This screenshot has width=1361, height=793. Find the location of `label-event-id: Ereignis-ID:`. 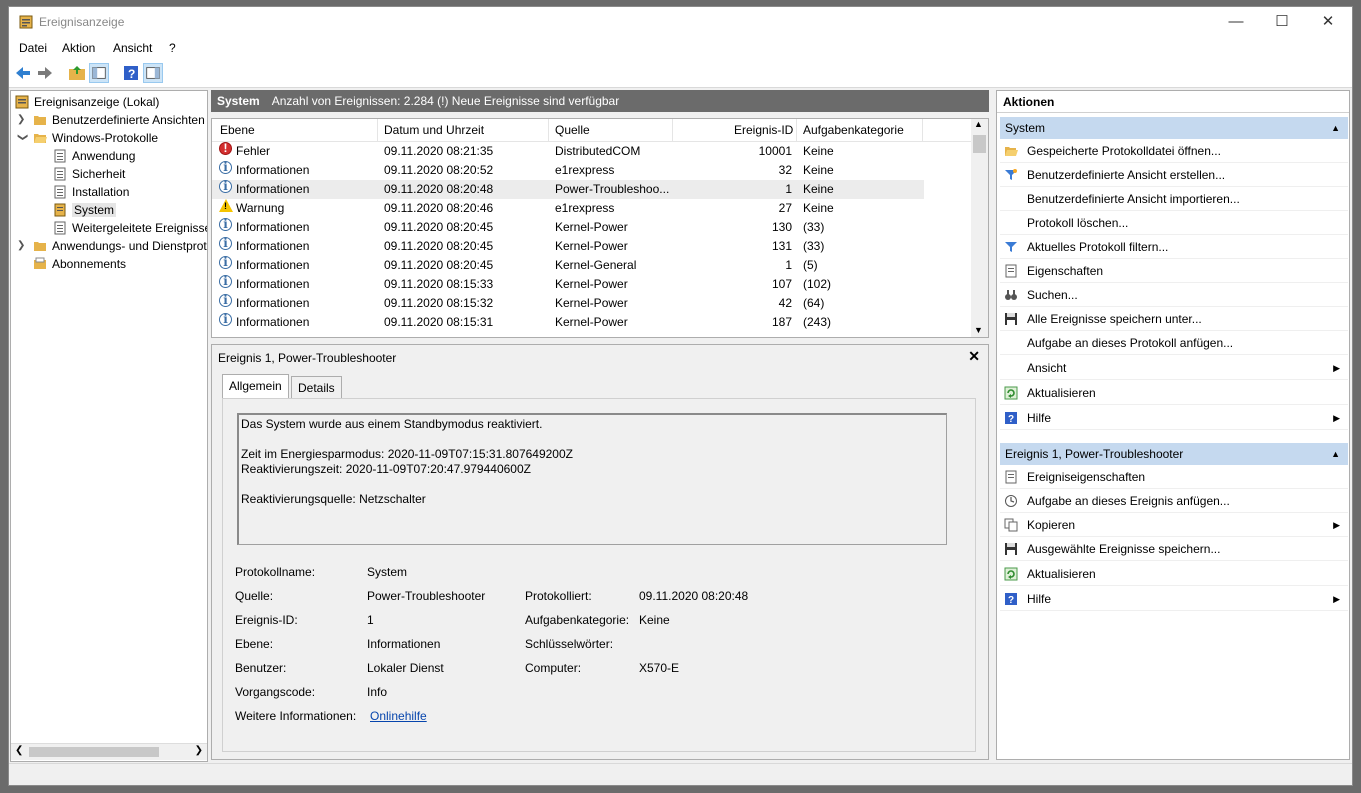

label-event-id: Ereignis-ID: is located at coordinates (266, 620).